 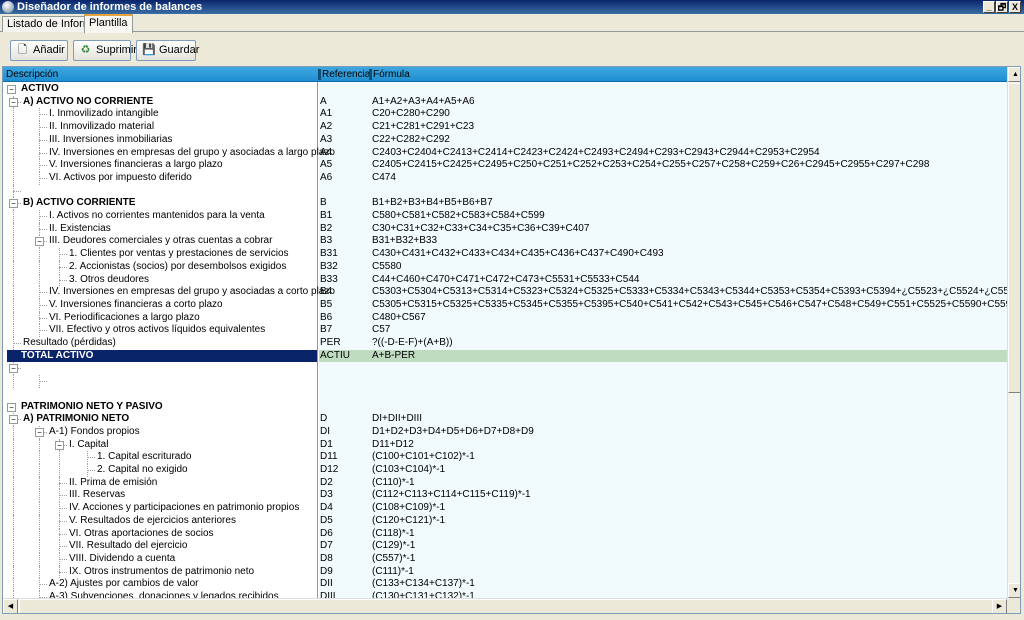 What do you see at coordinates (1014, 238) in the screenshot?
I see `vertical-scroll-thumb` at bounding box center [1014, 238].